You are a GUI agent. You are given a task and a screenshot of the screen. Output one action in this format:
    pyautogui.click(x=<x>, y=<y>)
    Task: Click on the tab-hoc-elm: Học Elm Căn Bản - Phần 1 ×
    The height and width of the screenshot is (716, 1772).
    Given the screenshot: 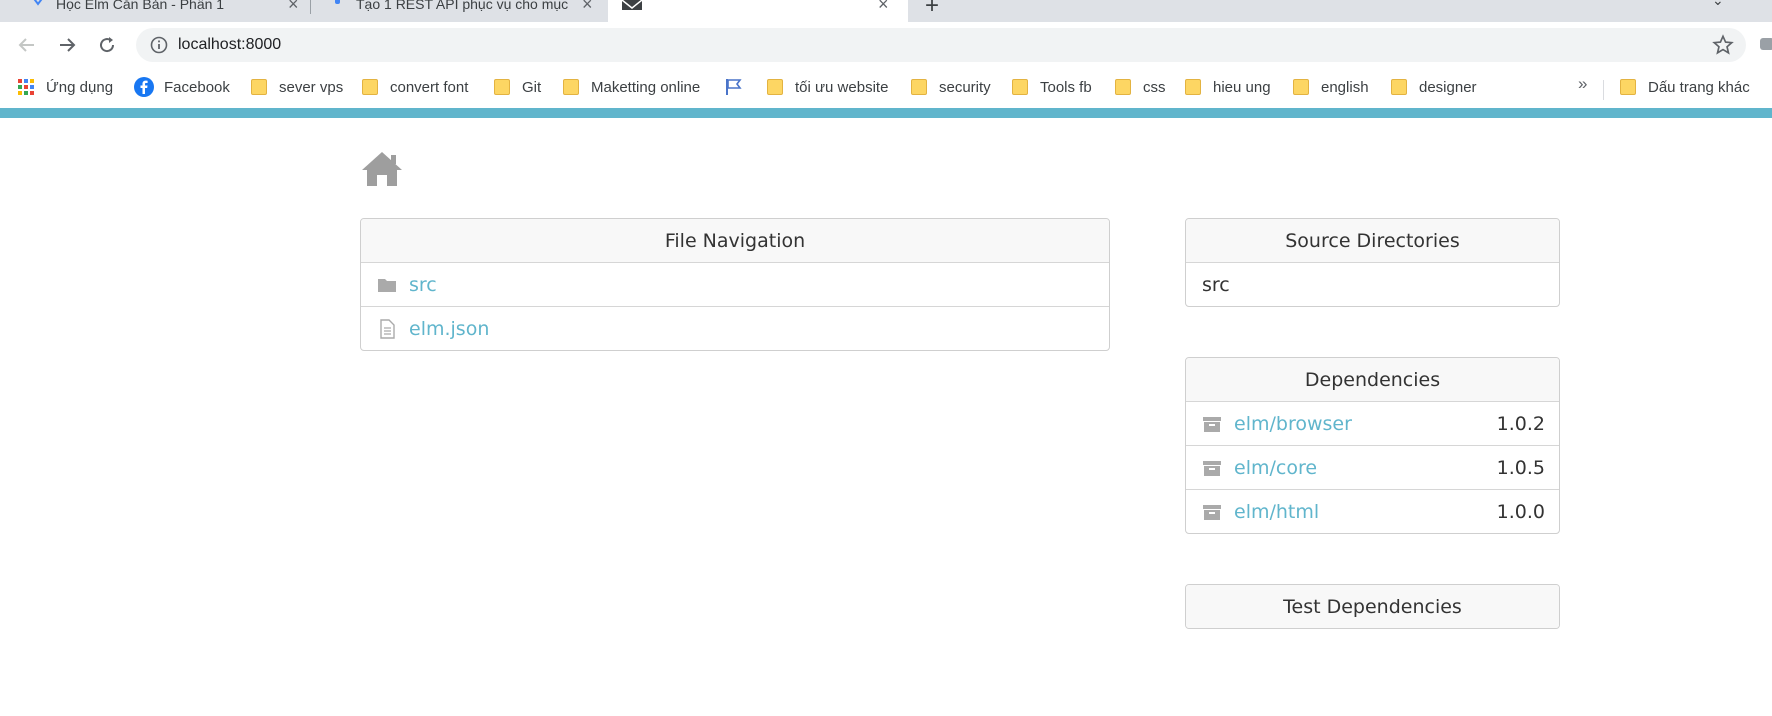 What is the action you would take?
    pyautogui.click(x=165, y=11)
    